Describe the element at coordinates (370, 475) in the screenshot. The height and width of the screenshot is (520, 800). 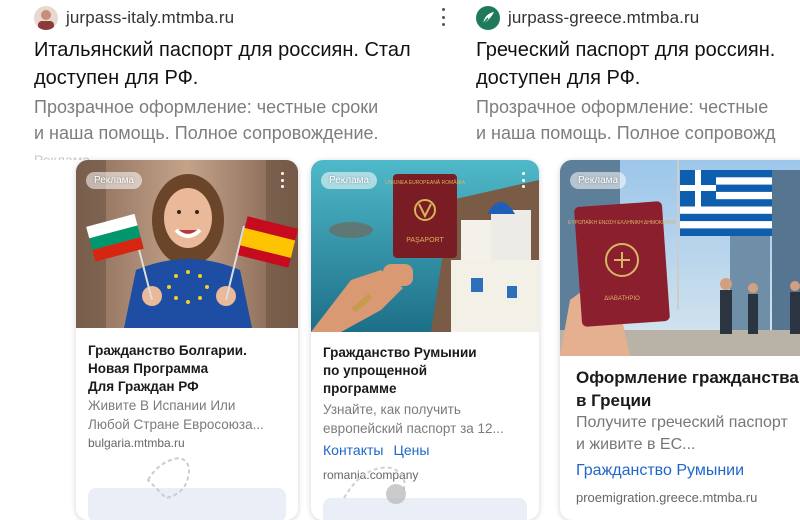
I see `card-domain: romania.company` at that location.